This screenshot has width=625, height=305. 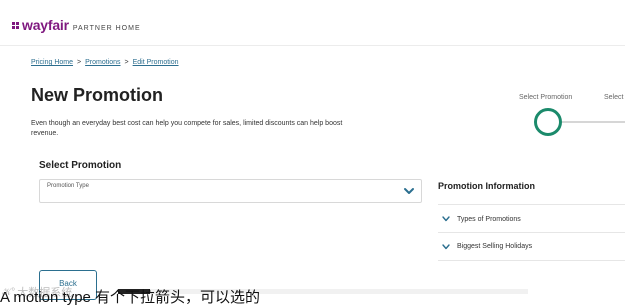 I want to click on breadcrumb-promotions: Promotions, so click(x=102, y=62).